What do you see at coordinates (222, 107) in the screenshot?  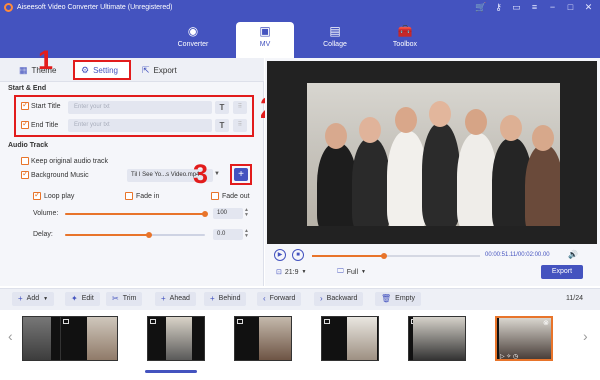 I see `start-title-font-button: T` at bounding box center [222, 107].